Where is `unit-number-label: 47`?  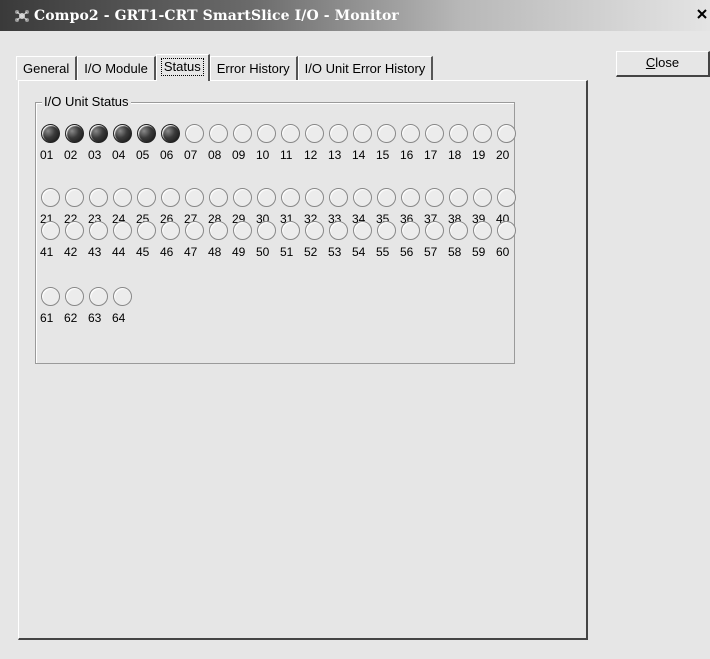 unit-number-label: 47 is located at coordinates (191, 252).